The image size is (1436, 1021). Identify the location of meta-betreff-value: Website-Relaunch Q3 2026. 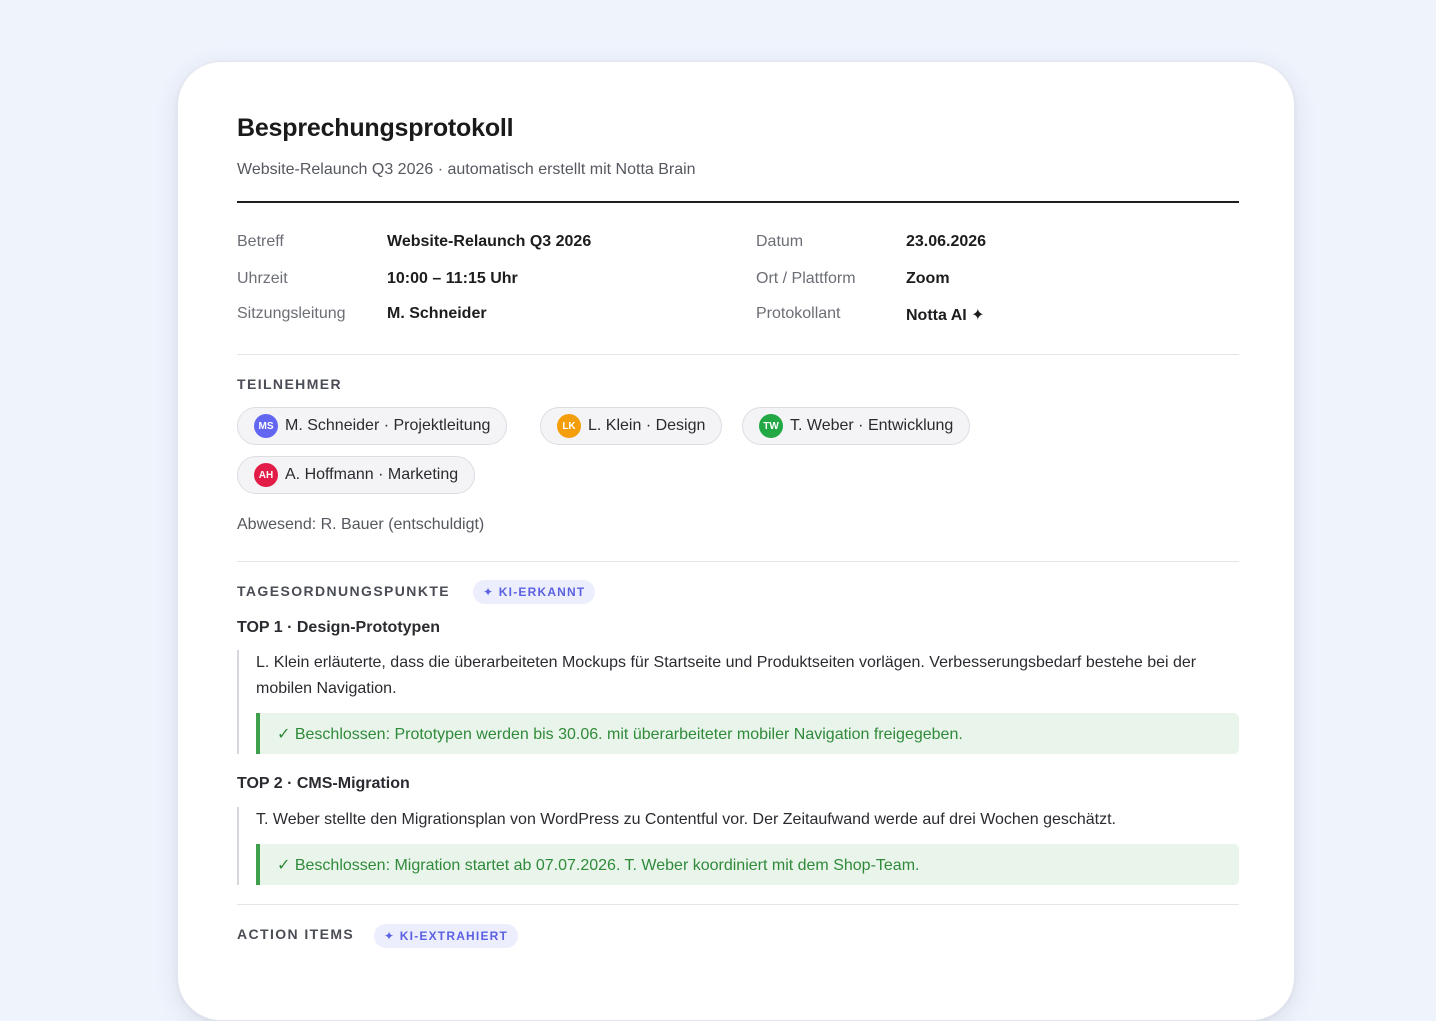
(489, 241).